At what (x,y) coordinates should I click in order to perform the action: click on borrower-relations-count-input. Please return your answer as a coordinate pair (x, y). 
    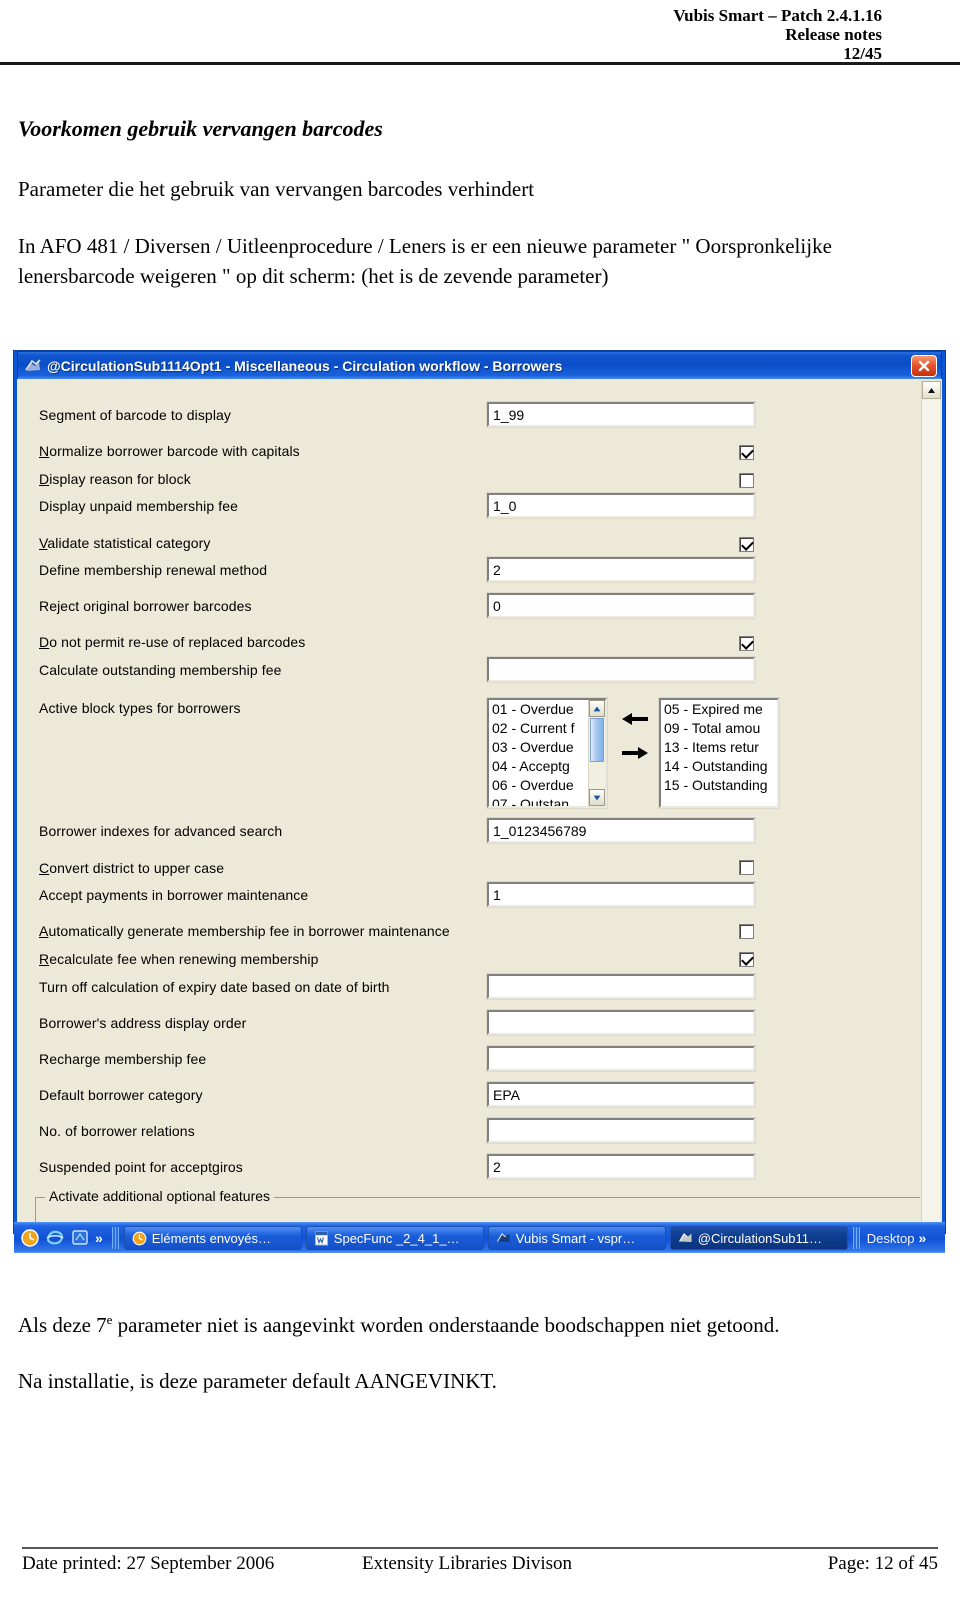
    Looking at the image, I should click on (621, 1130).